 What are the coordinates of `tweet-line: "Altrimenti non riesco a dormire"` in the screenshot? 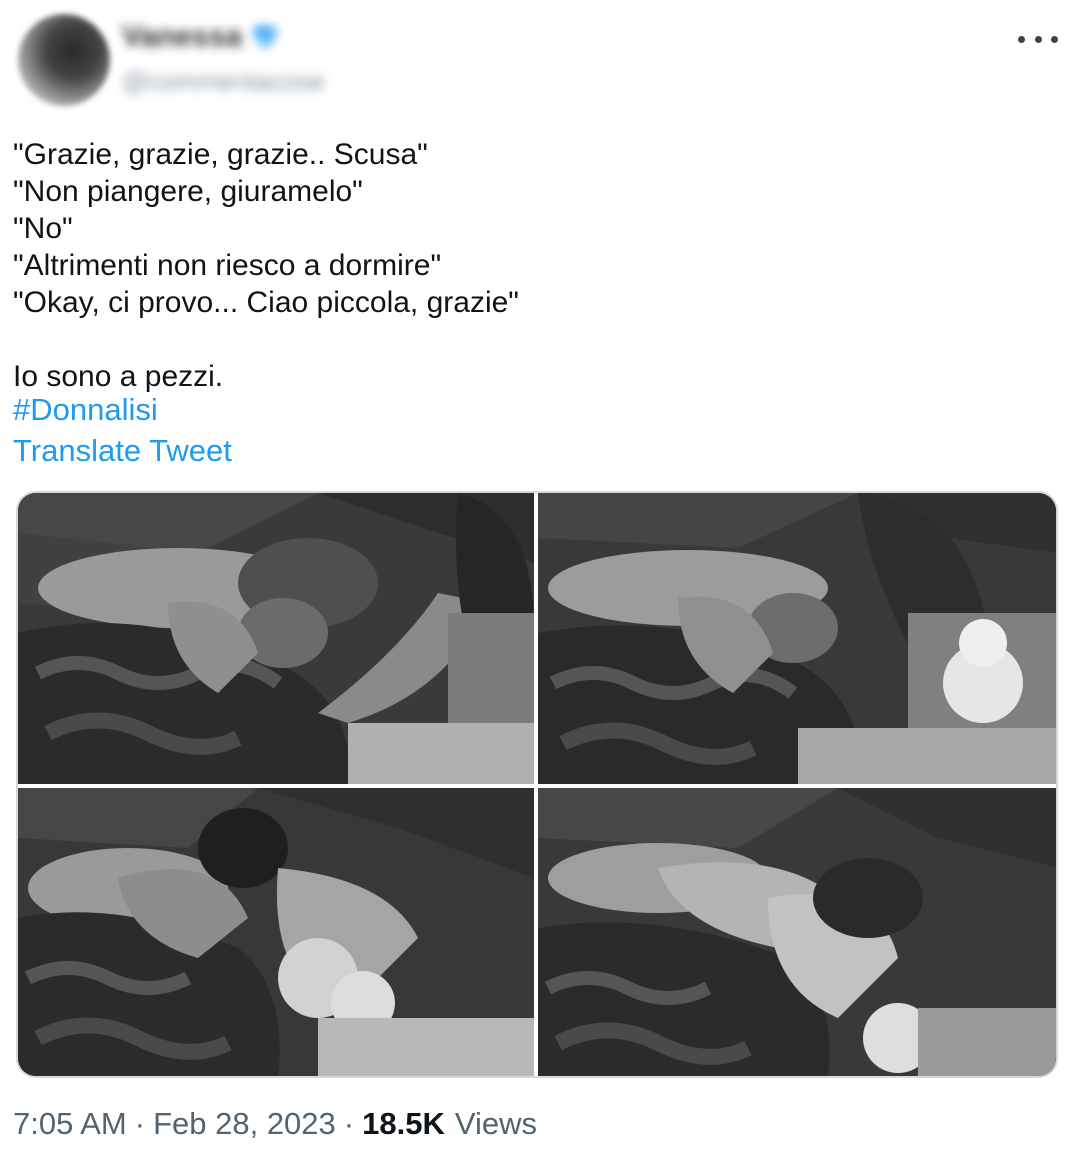 It's located at (227, 265).